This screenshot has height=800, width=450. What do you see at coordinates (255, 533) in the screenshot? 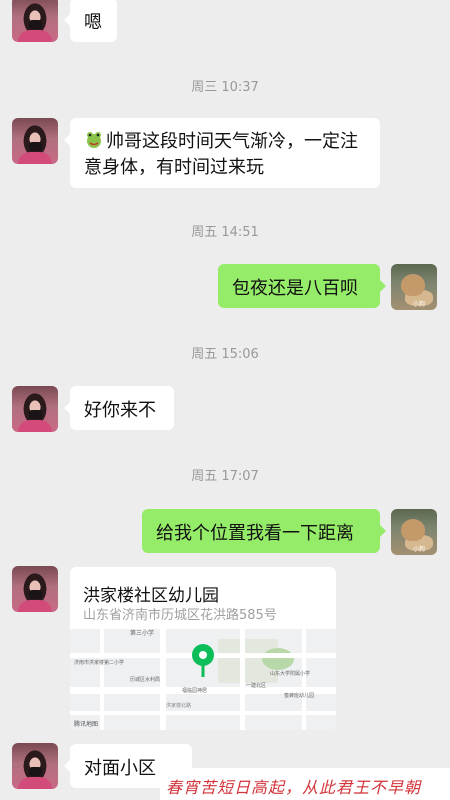
I see `message-text: 给我个位置我看一下距离` at bounding box center [255, 533].